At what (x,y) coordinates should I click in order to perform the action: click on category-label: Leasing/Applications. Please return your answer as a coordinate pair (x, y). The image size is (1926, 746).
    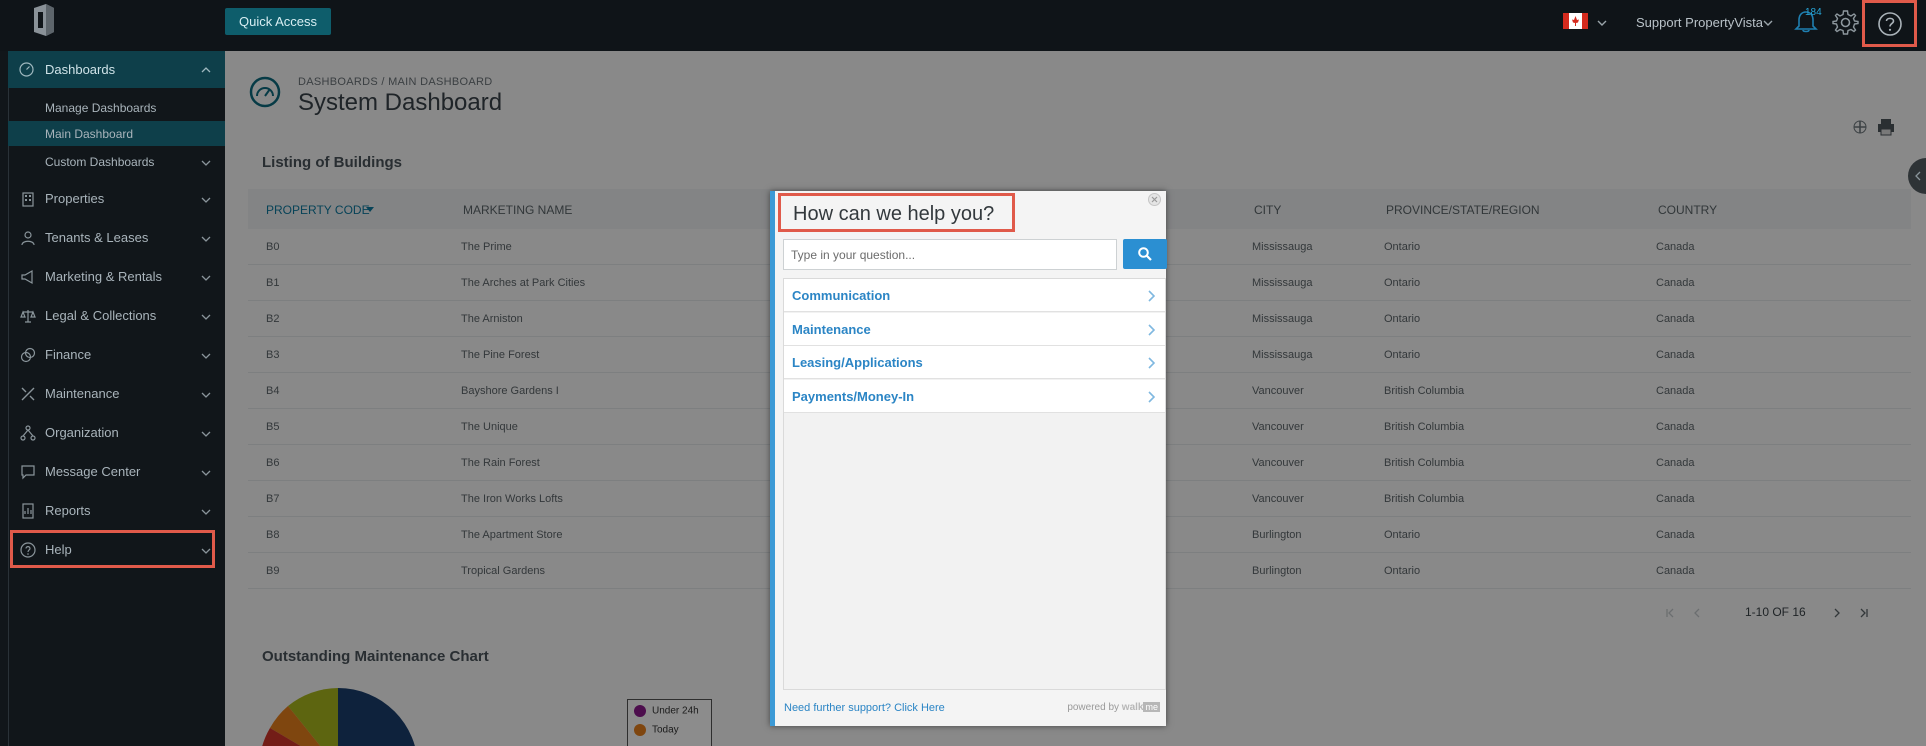
    Looking at the image, I should click on (857, 362).